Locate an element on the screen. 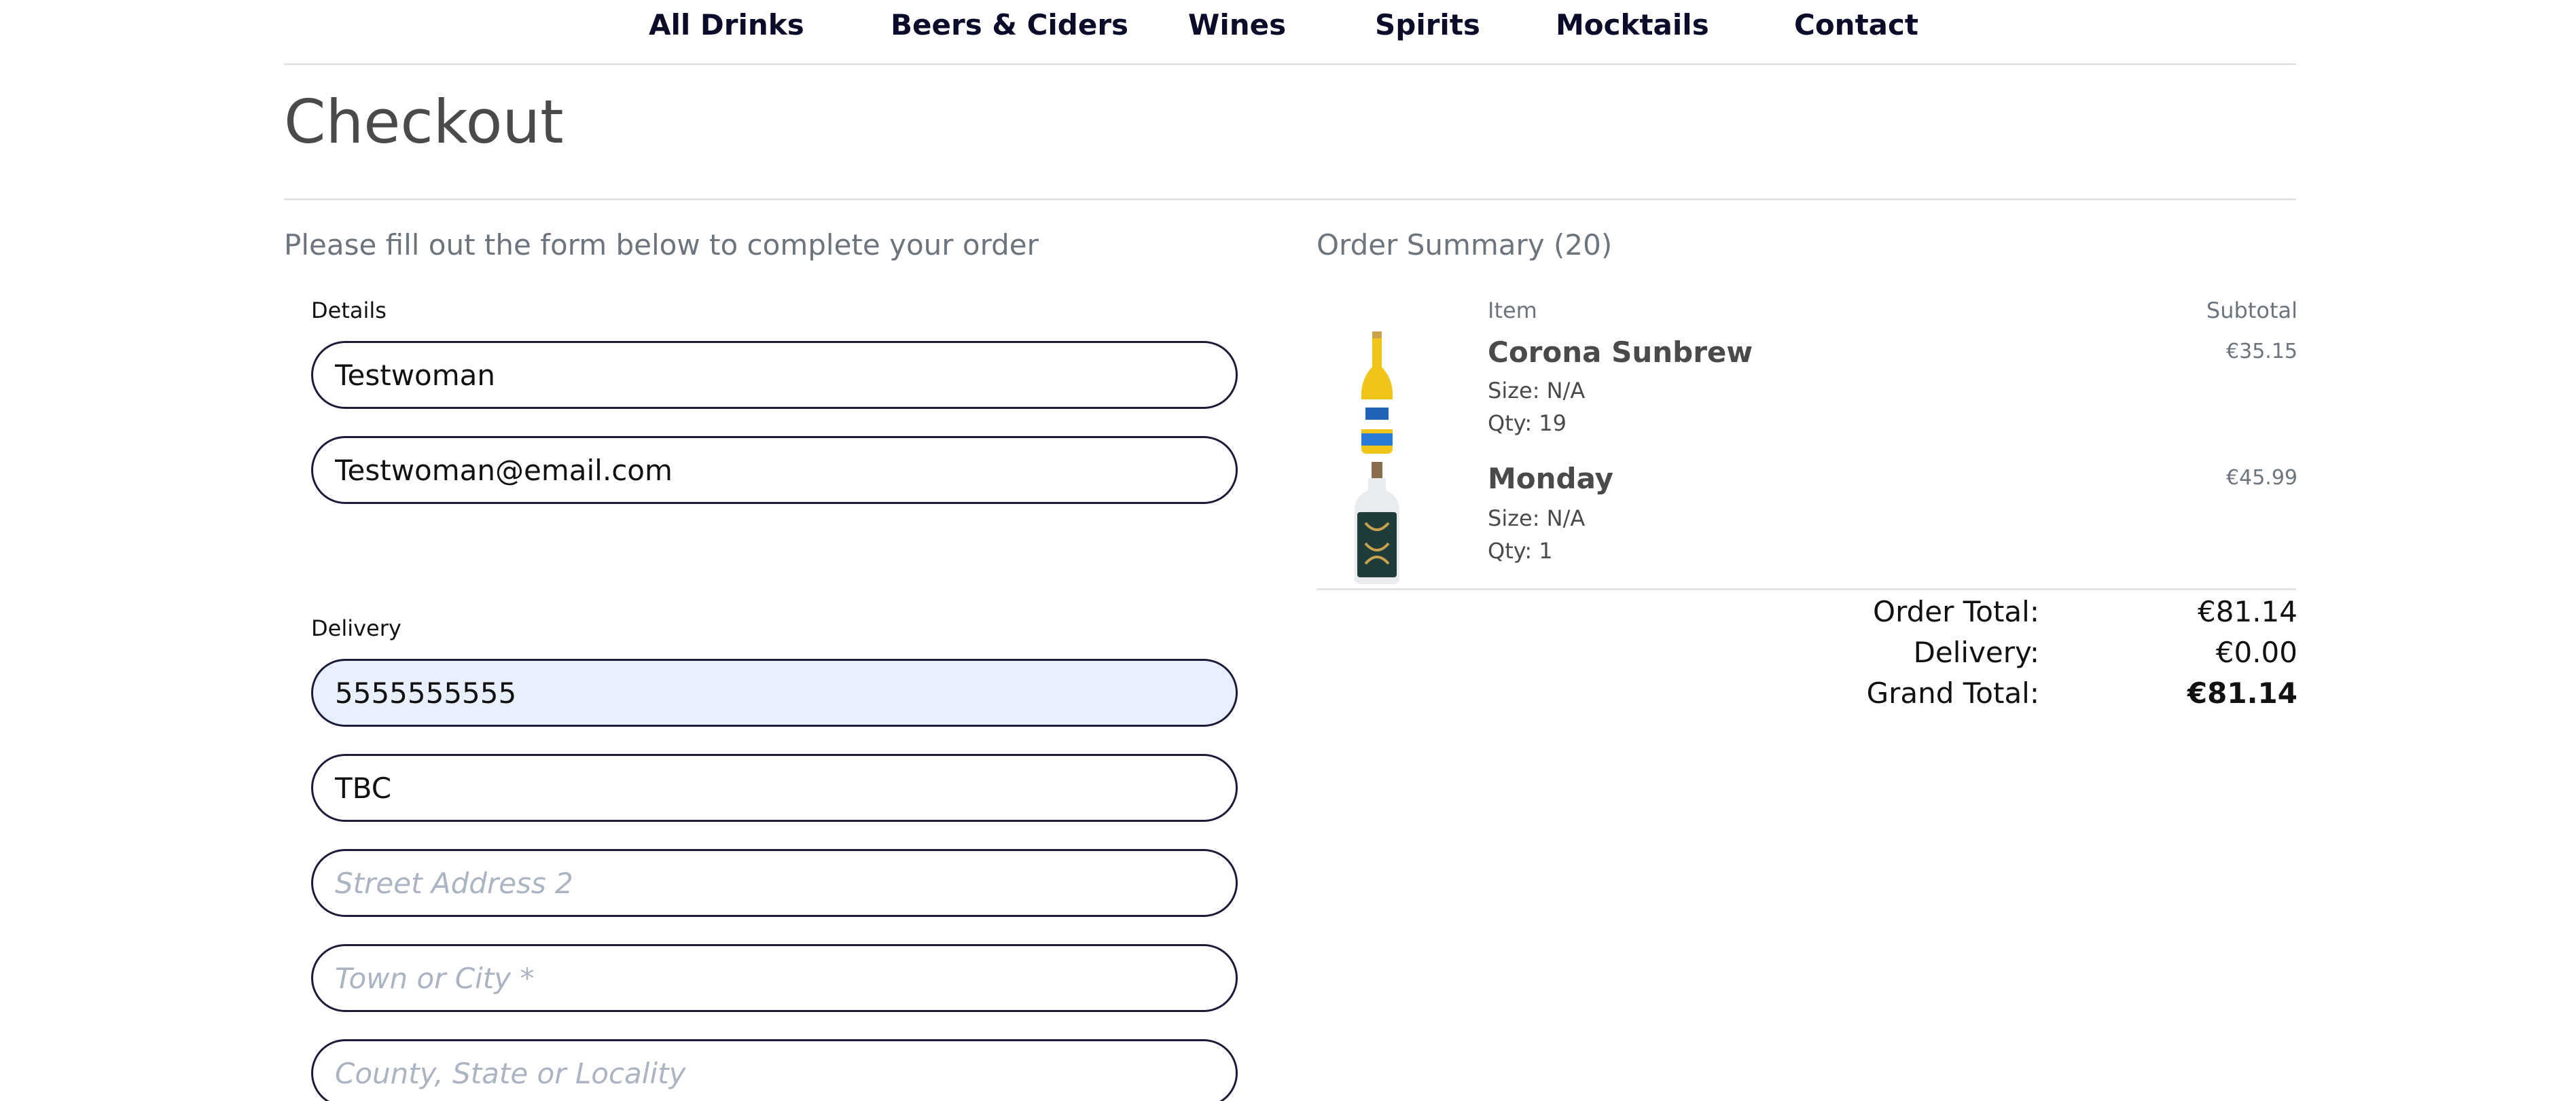  summary-divider is located at coordinates (1806, 589).